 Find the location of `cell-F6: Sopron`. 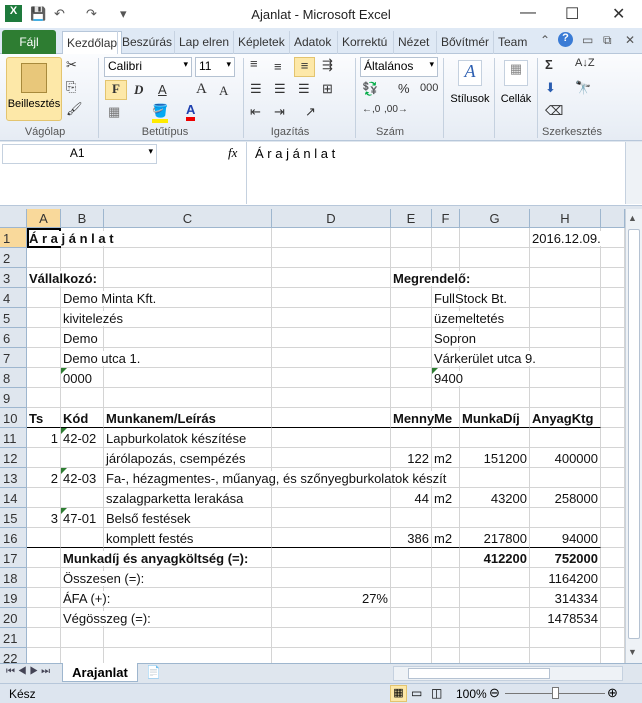

cell-F6: Sopron is located at coordinates (455, 338).